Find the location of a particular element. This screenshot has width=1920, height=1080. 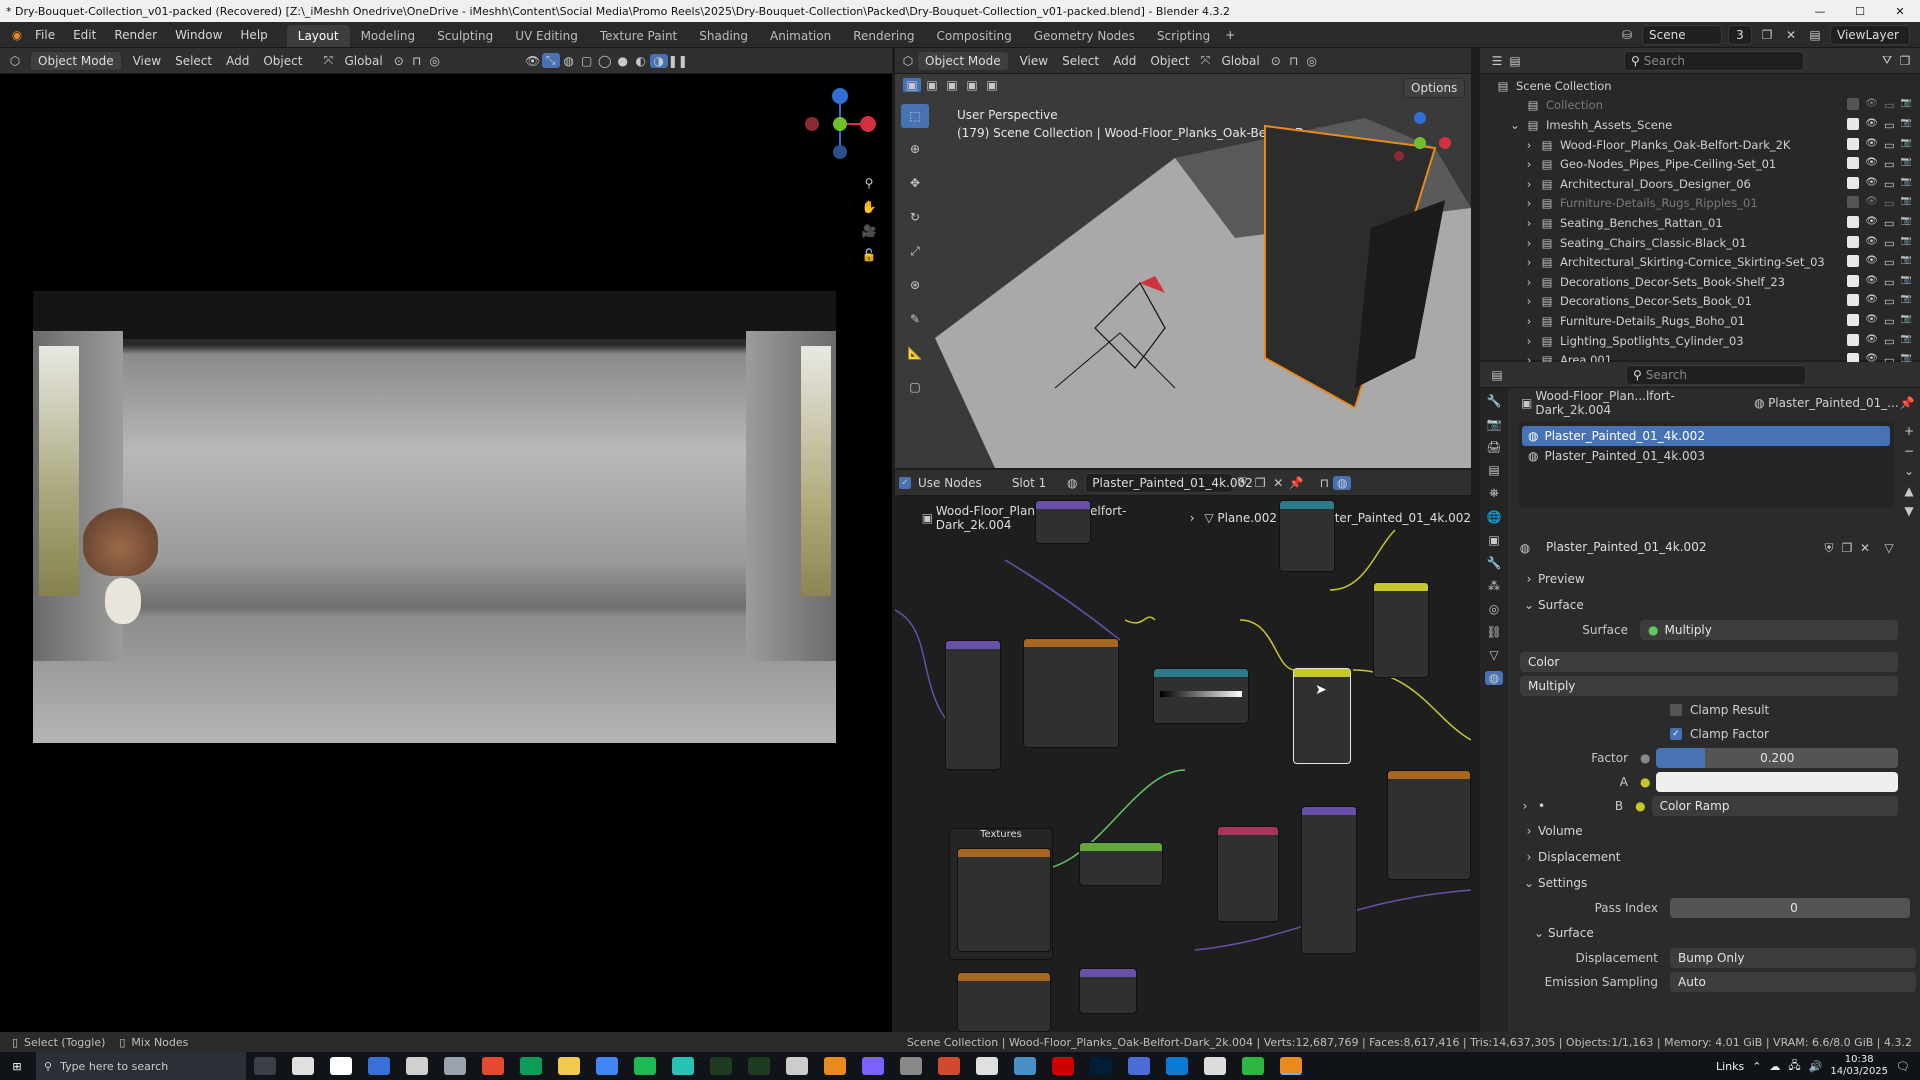

transform-tool-icon: ⊛ is located at coordinates (915, 285).